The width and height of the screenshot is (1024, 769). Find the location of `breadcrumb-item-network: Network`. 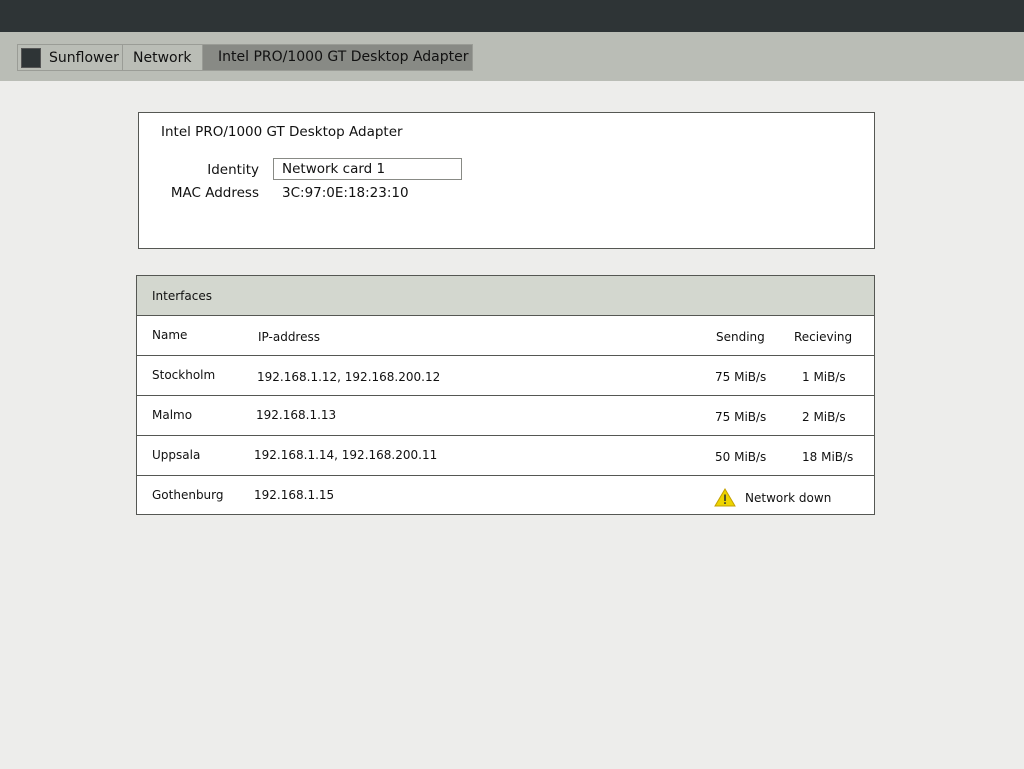

breadcrumb-item-network: Network is located at coordinates (162, 57).